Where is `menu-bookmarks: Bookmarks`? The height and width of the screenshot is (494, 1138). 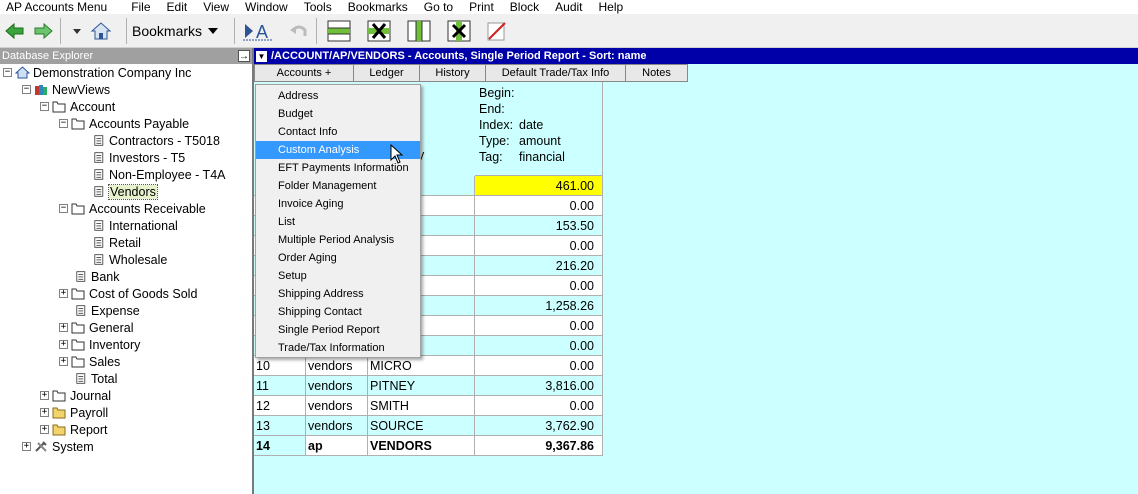 menu-bookmarks: Bookmarks is located at coordinates (378, 7).